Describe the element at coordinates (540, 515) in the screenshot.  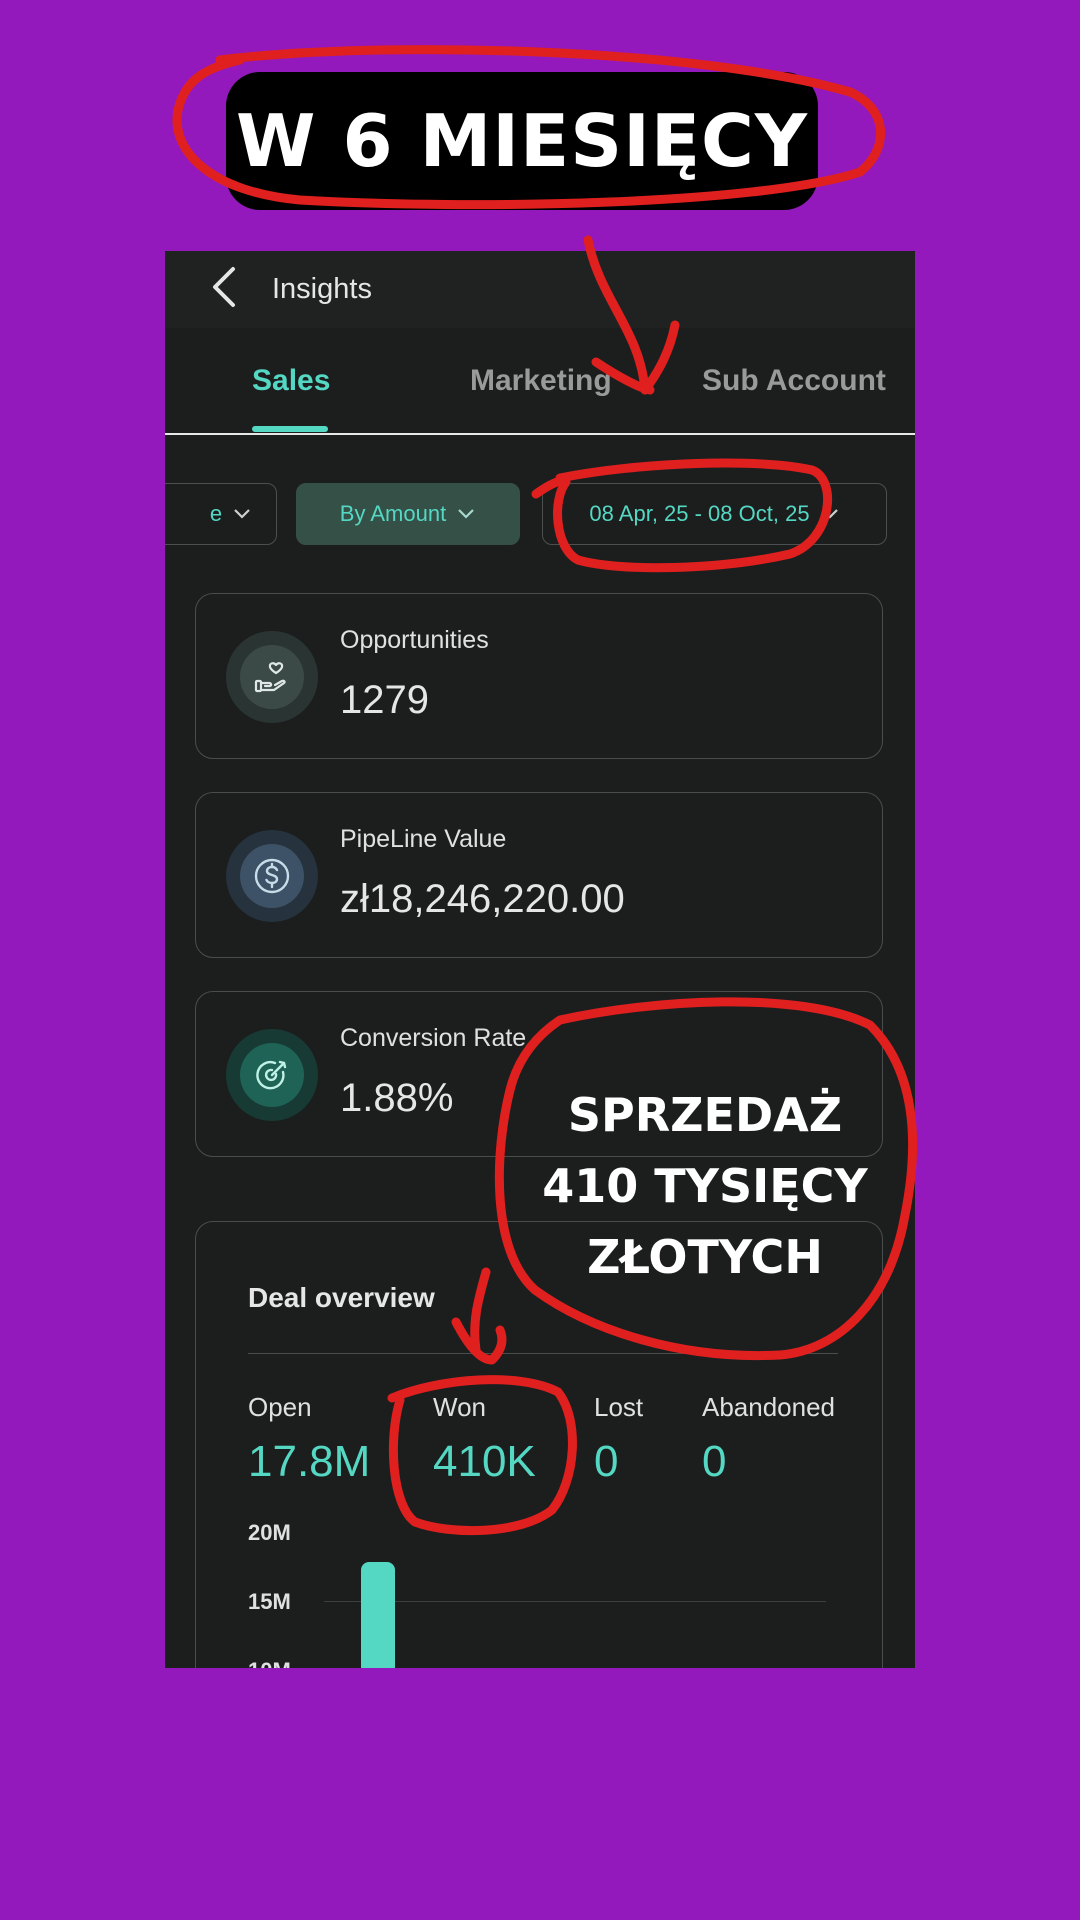
I see `filter-row: e By Amount 08 Apr, 25 - 08 Oct, 25` at that location.